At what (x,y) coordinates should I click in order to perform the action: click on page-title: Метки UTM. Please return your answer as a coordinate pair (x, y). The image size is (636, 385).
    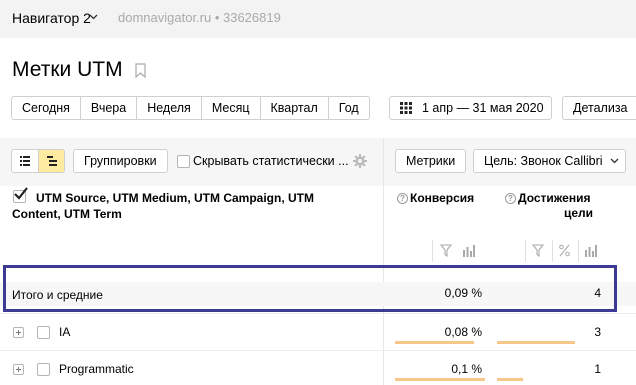
    Looking at the image, I should click on (67, 69).